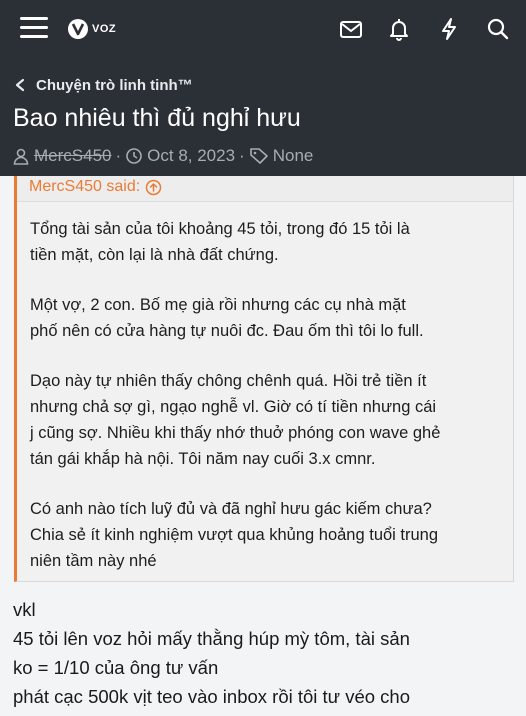  I want to click on breadcrumb-label: Chuyện trò linh tinh™, so click(114, 85).